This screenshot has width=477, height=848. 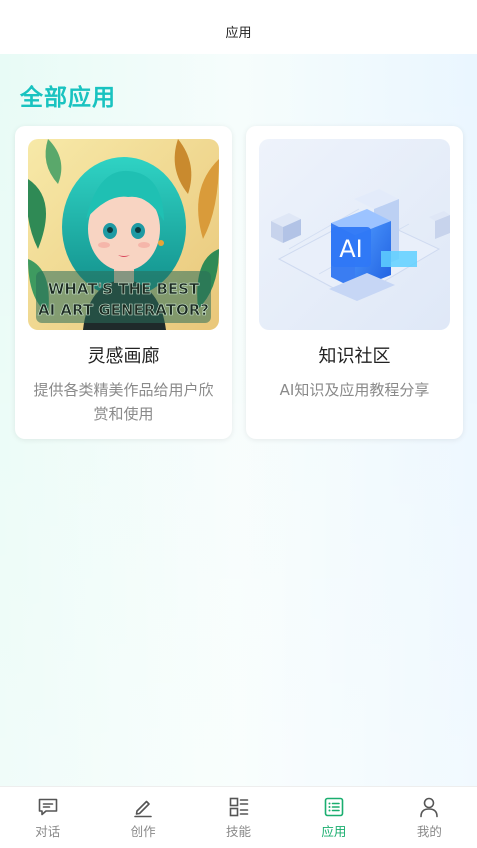 What do you see at coordinates (143, 831) in the screenshot?
I see `tab-label: 创作` at bounding box center [143, 831].